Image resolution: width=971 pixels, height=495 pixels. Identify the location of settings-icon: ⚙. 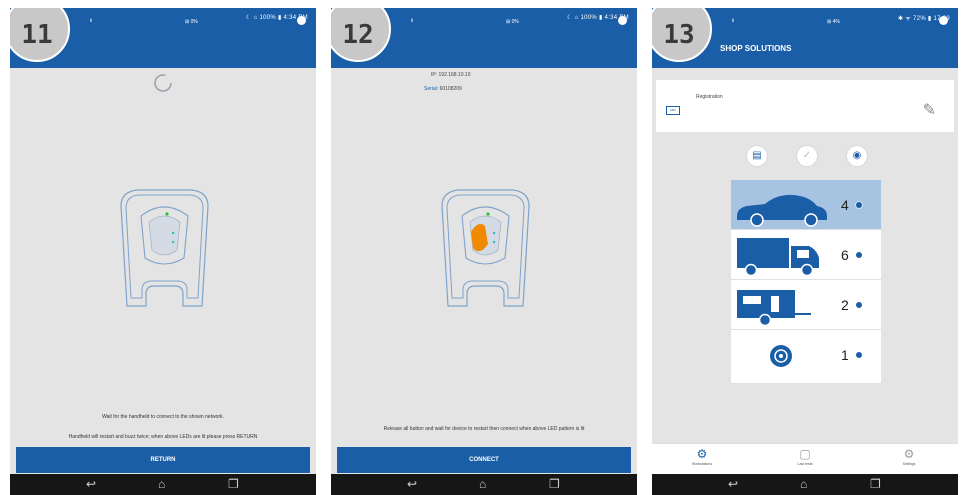
(909, 454).